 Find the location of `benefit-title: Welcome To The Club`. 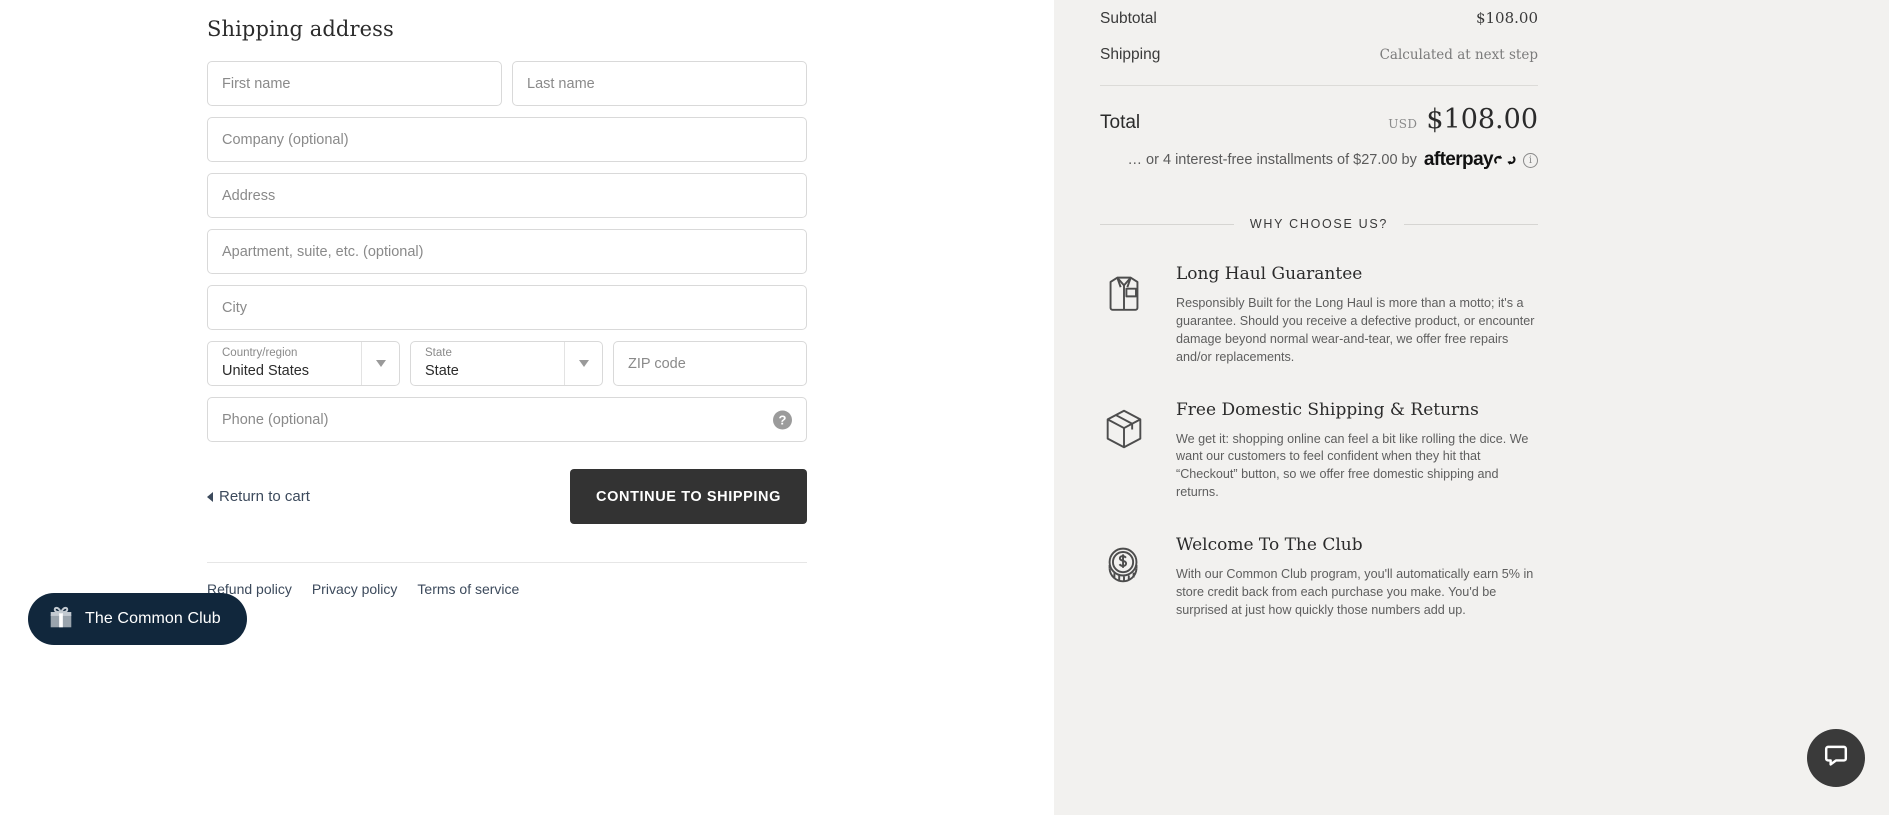

benefit-title: Welcome To The Club is located at coordinates (1269, 545).